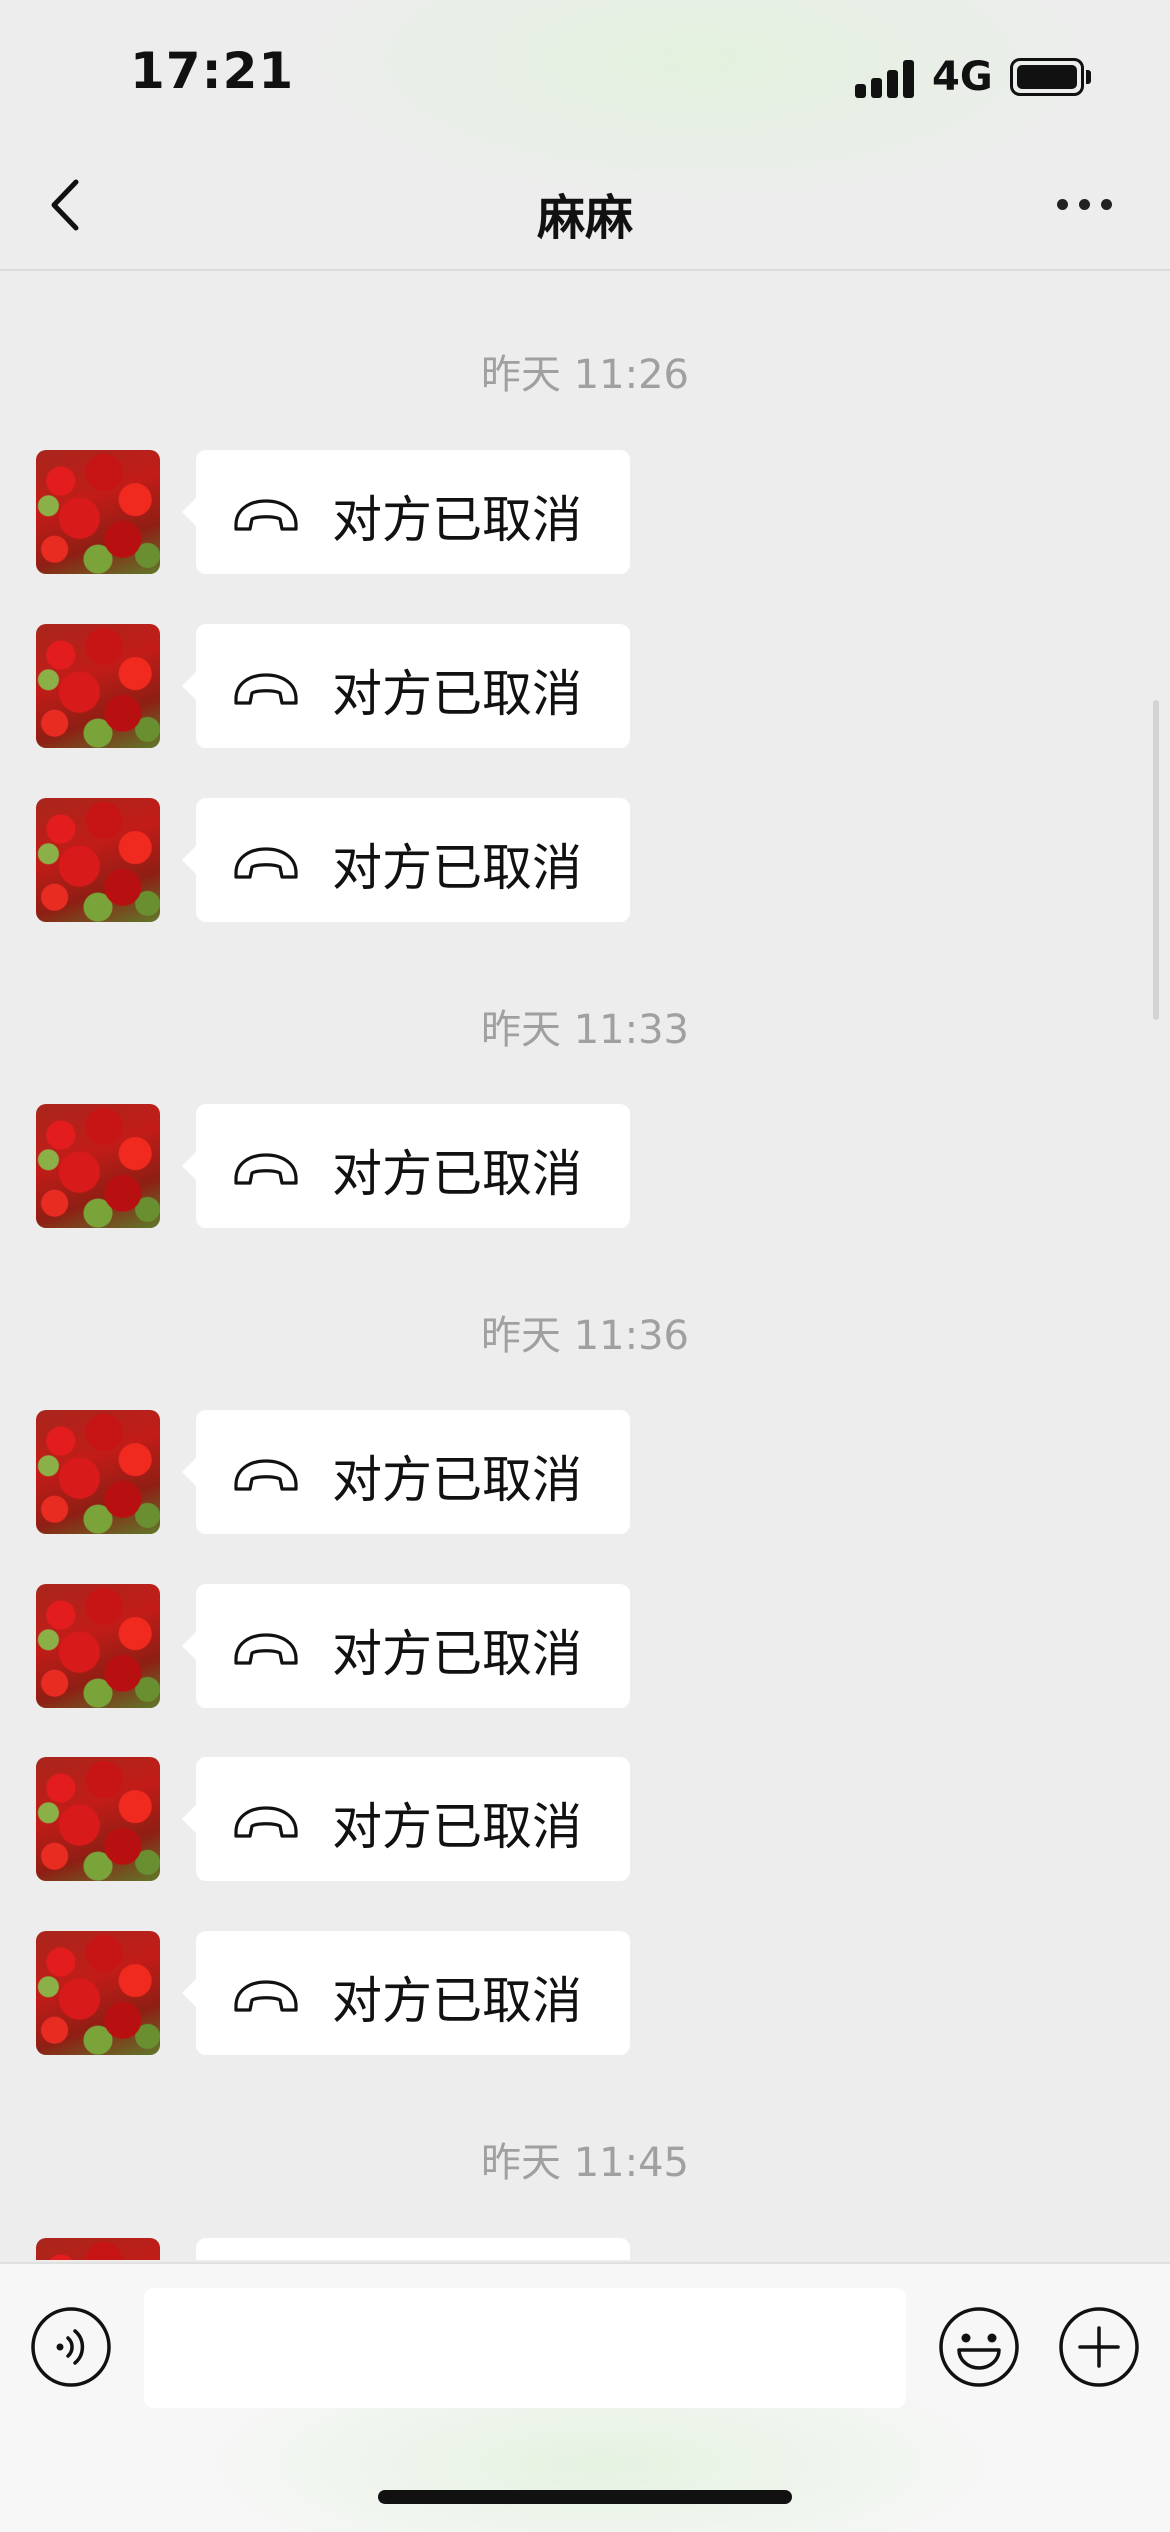  I want to click on emoji-icon, so click(979, 2347).